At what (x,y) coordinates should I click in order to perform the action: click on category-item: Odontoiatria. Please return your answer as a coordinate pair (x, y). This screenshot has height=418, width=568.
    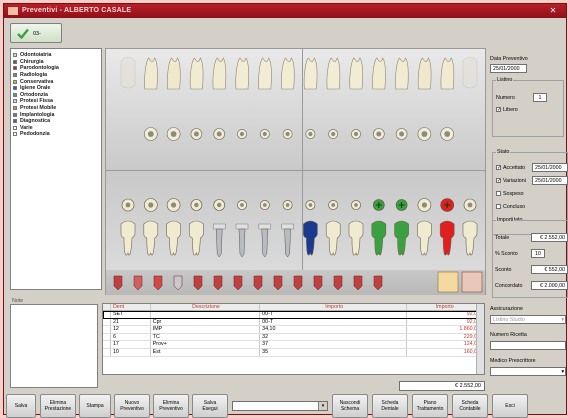
    Looking at the image, I should click on (56, 55).